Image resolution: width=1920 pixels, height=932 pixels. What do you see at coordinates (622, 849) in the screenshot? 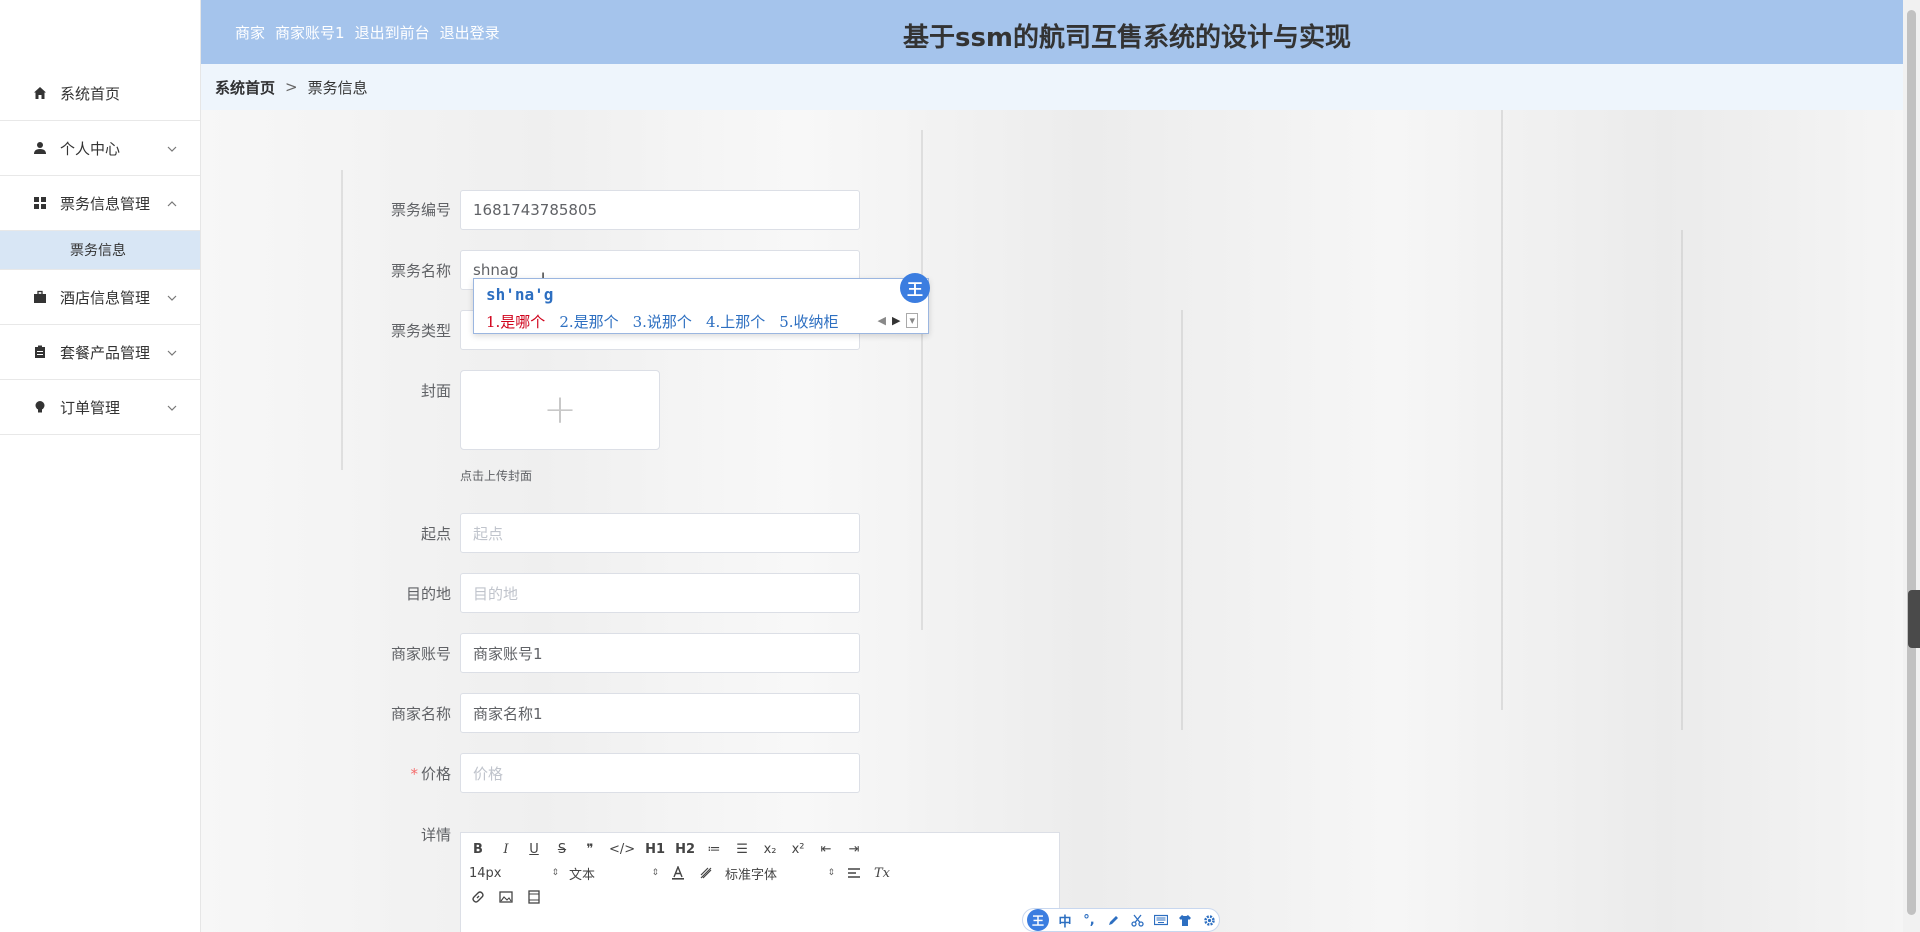
I see `code-block-button: </>` at bounding box center [622, 849].